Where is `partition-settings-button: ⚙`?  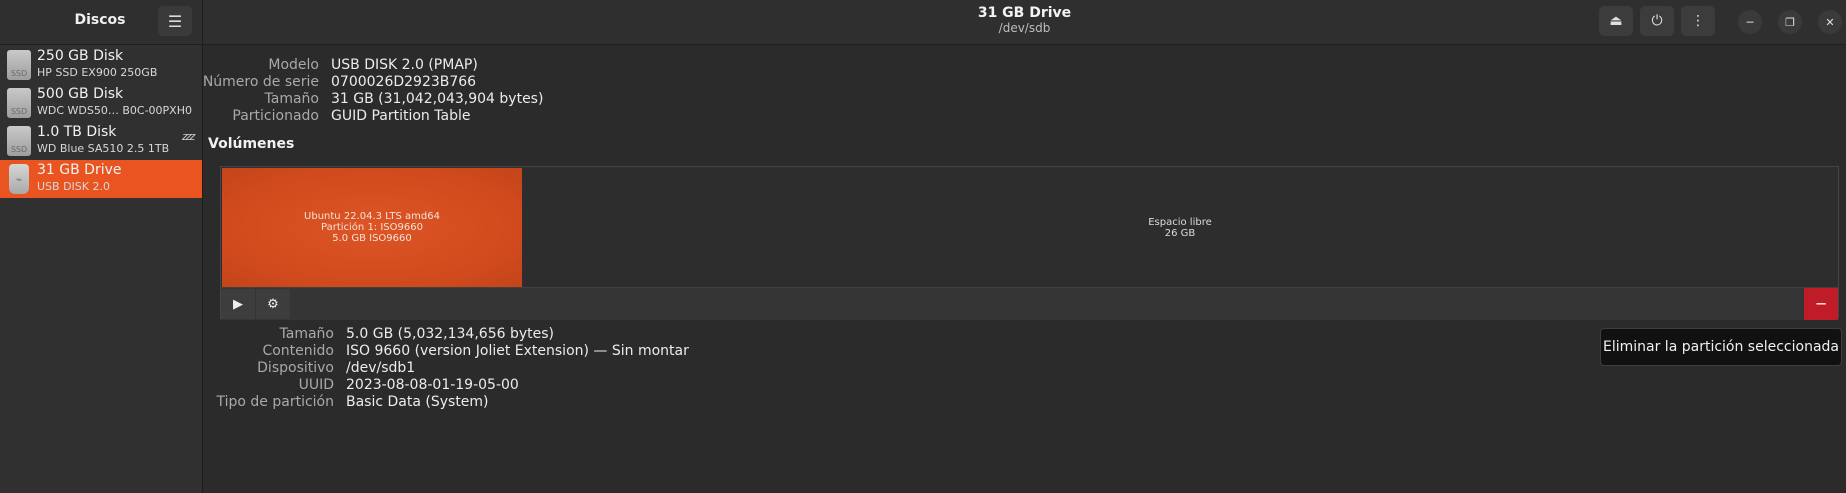 partition-settings-button: ⚙ is located at coordinates (273, 304).